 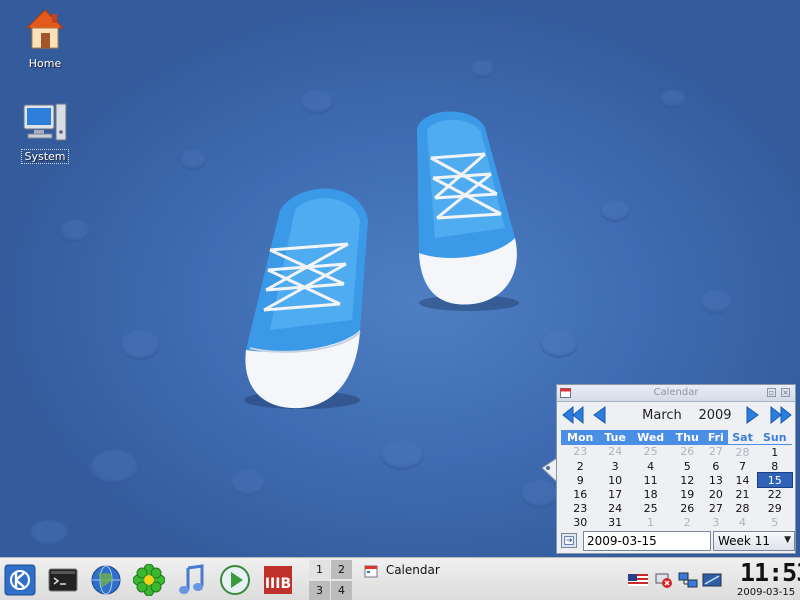 What do you see at coordinates (614, 494) in the screenshot?
I see `calendar-day: 17` at bounding box center [614, 494].